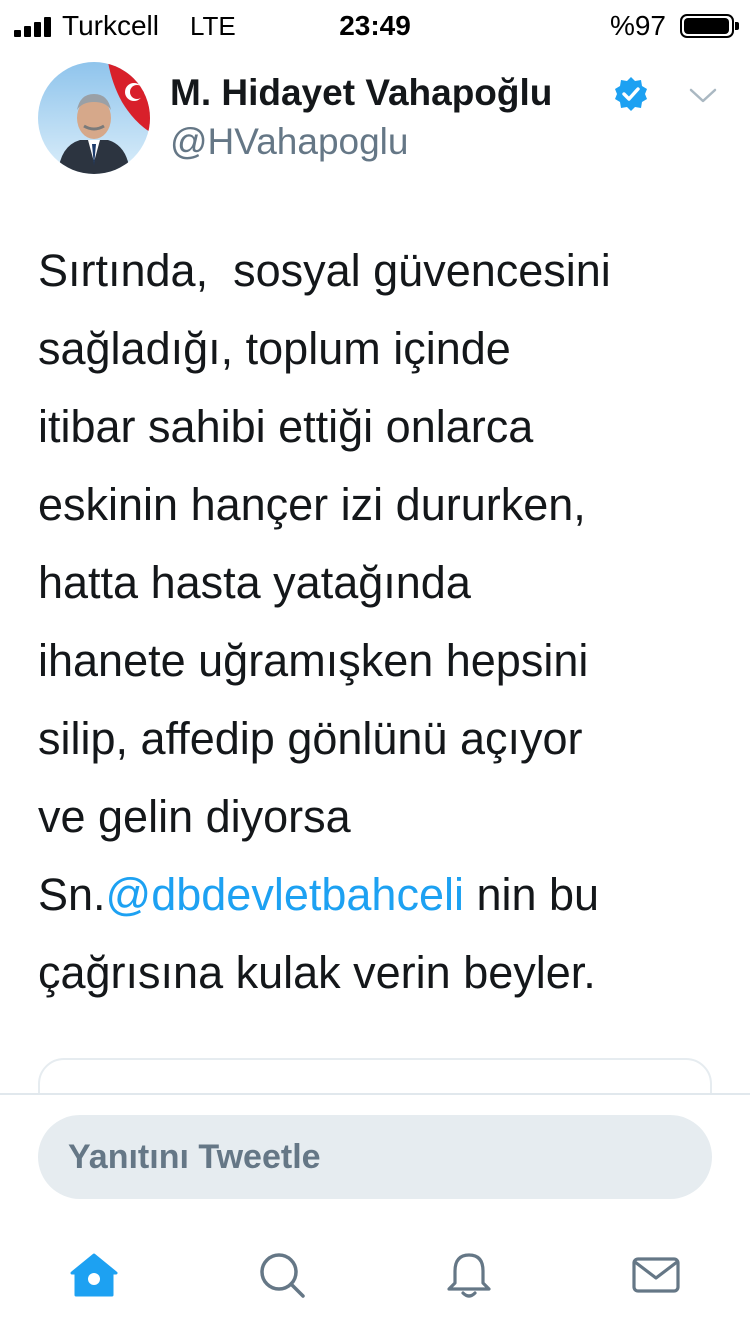 This screenshot has height=1334, width=750. I want to click on mention-suffix: nin bu, so click(531, 894).